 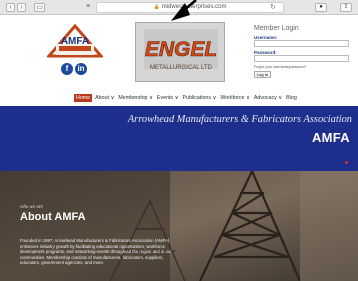 I want to click on engel-logo-subtext: METALLURGICAL LTD, so click(x=181, y=68).